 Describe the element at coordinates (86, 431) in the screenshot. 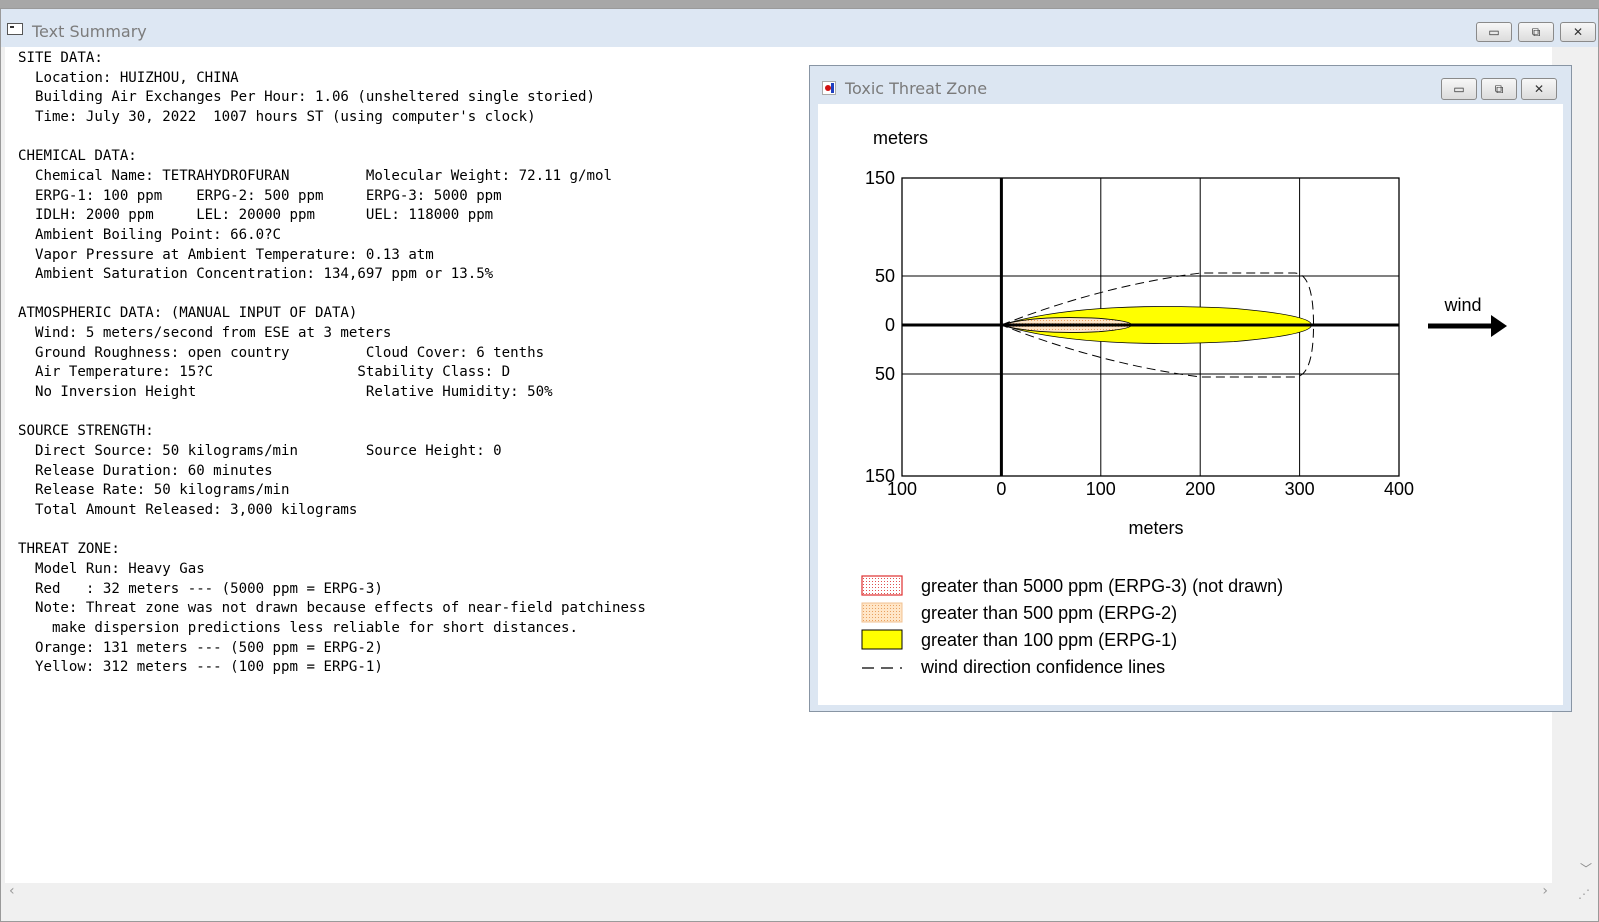

I see `summary-line: SOURCE STRENGTH:` at that location.